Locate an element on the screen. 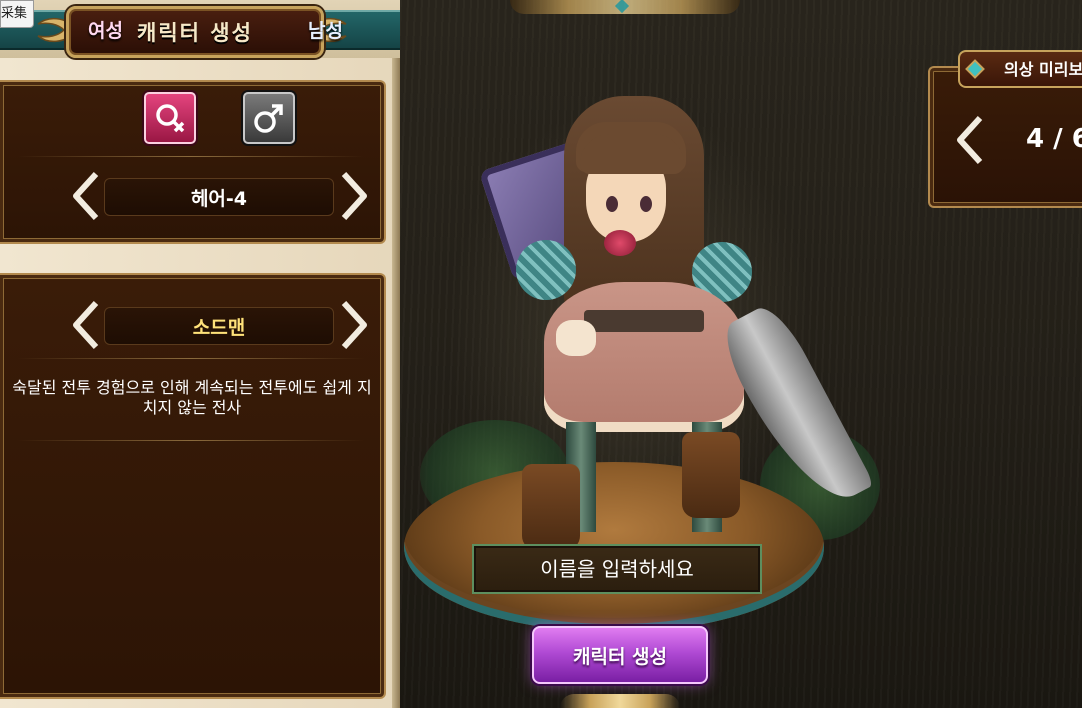  female-symbol-icon is located at coordinates (170, 118).